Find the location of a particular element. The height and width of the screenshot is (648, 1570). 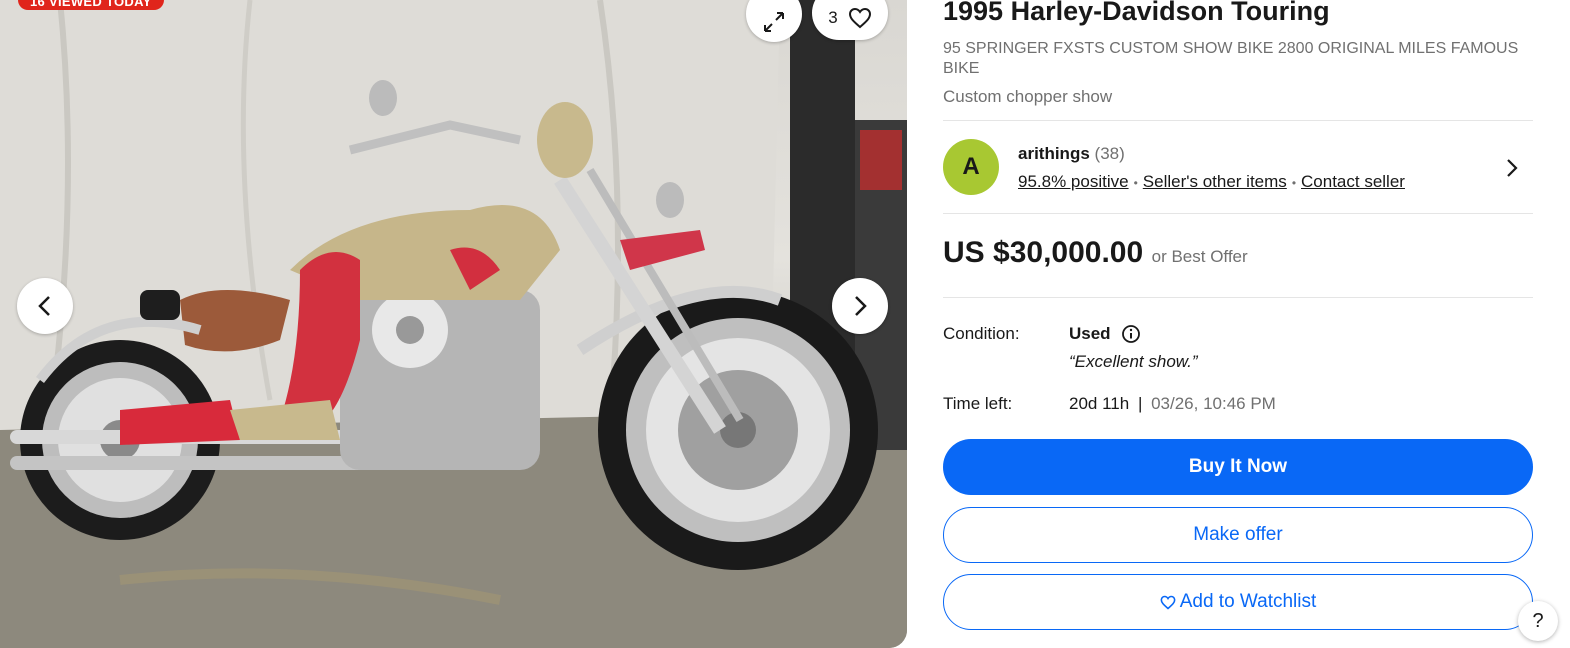

buy-it-now-button: Buy It Now is located at coordinates (1238, 467).